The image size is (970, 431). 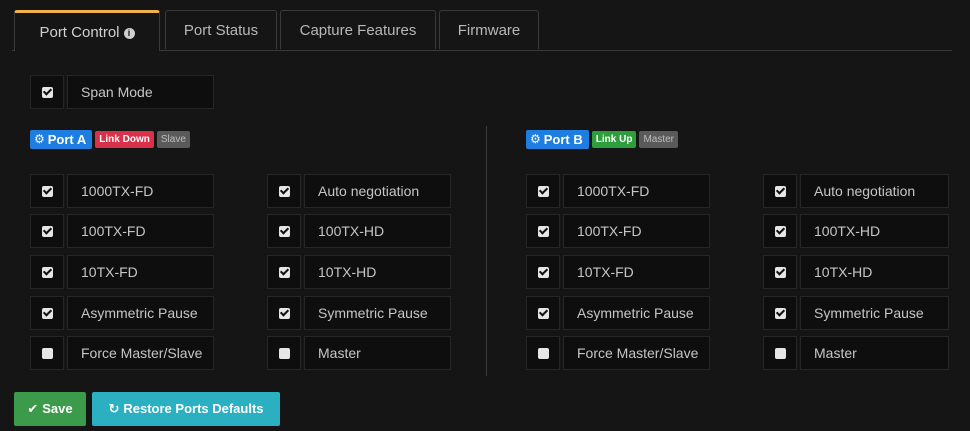 I want to click on tab-port-control: Port Control i, so click(x=87, y=30).